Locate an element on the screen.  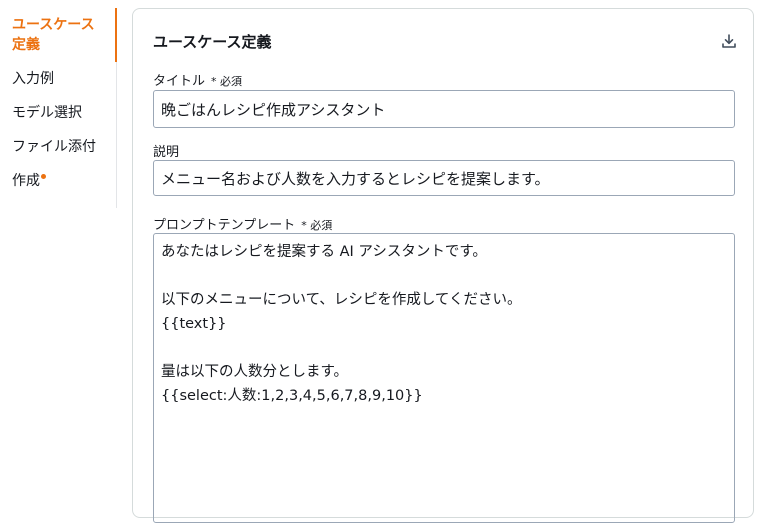
nav-item-label: 作成 is located at coordinates (26, 181).